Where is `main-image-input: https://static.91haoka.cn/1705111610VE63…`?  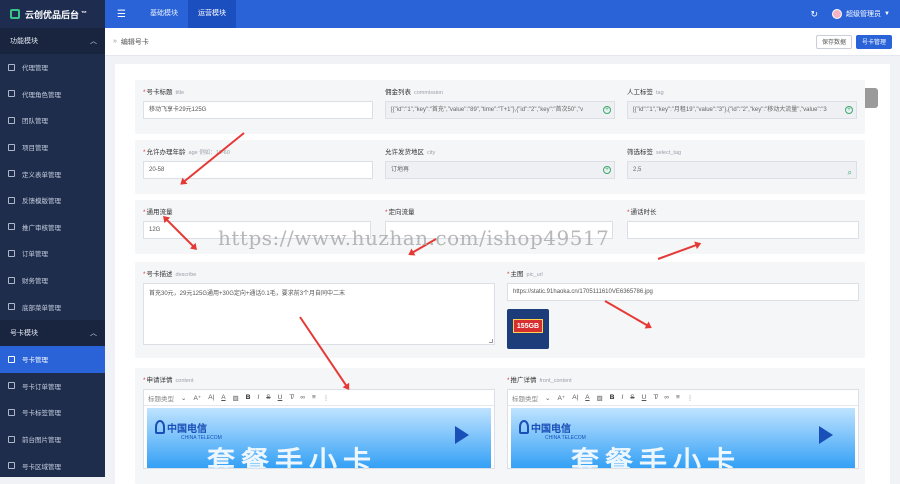
main-image-input: https://static.91haoka.cn/1705111610VE63… is located at coordinates (683, 292).